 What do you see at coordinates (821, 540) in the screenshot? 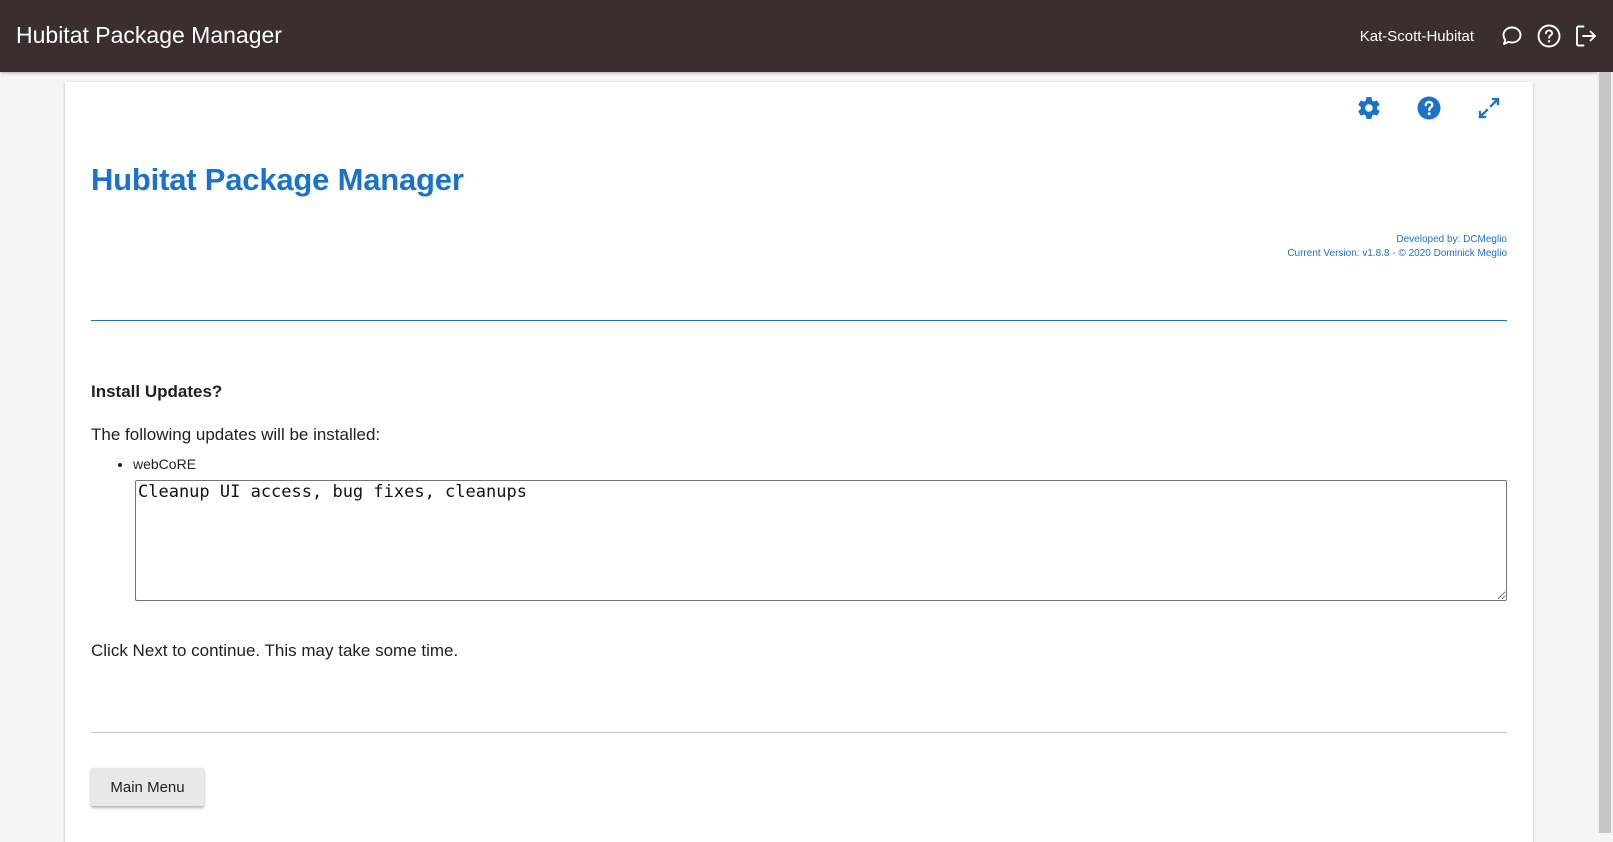
I see `release-notes-textarea: Cleanup UI access, bug fixes, cleanups` at bounding box center [821, 540].